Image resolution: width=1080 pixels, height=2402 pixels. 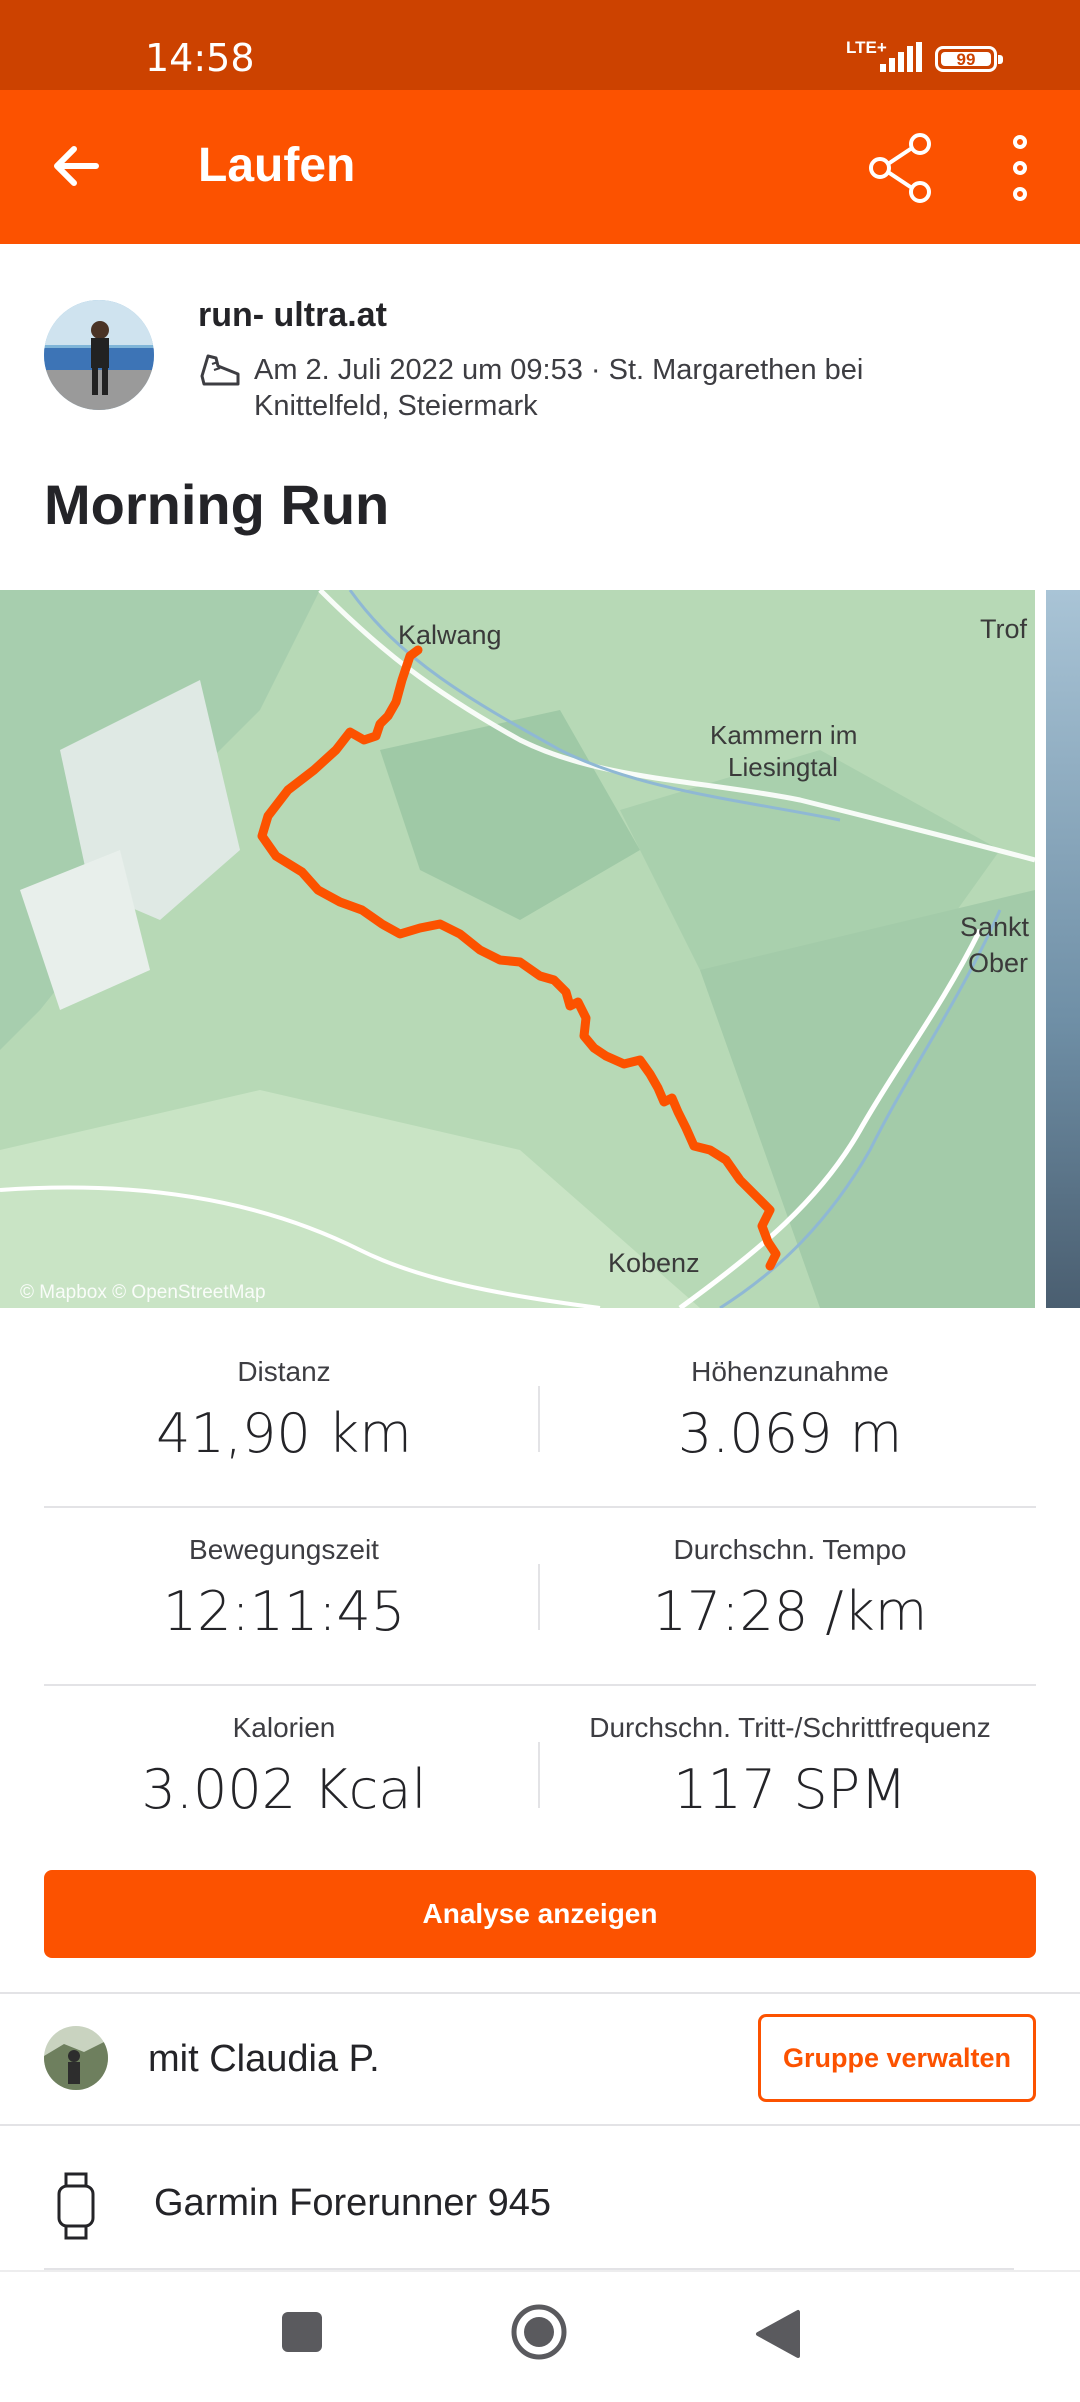 I want to click on map-label-sankt-2: Ober, so click(x=998, y=963).